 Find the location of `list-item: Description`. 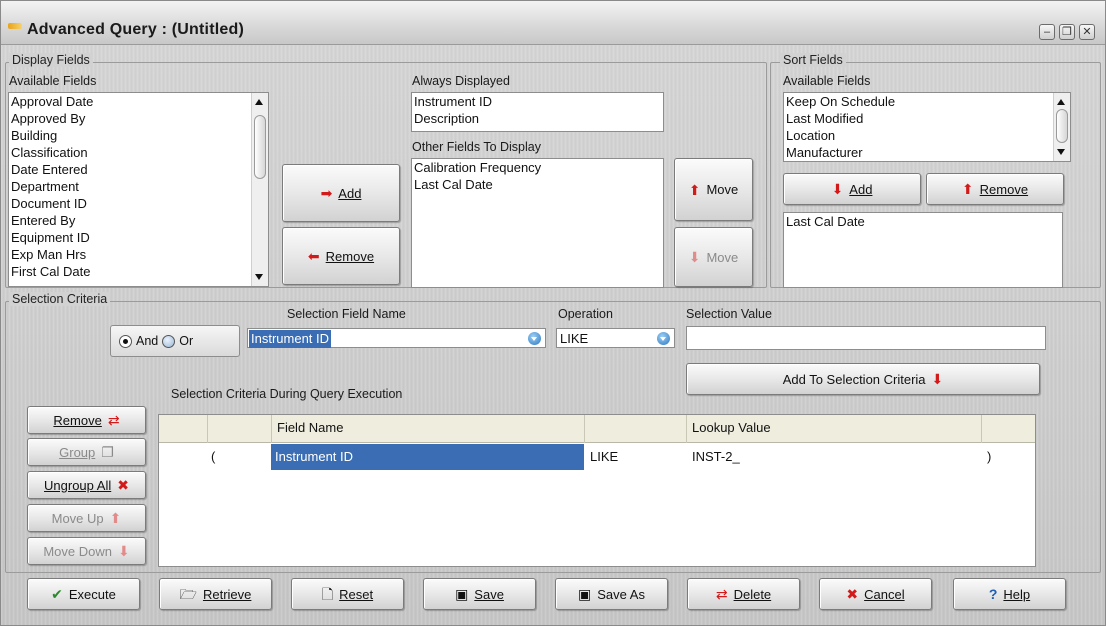

list-item: Description is located at coordinates (447, 118).